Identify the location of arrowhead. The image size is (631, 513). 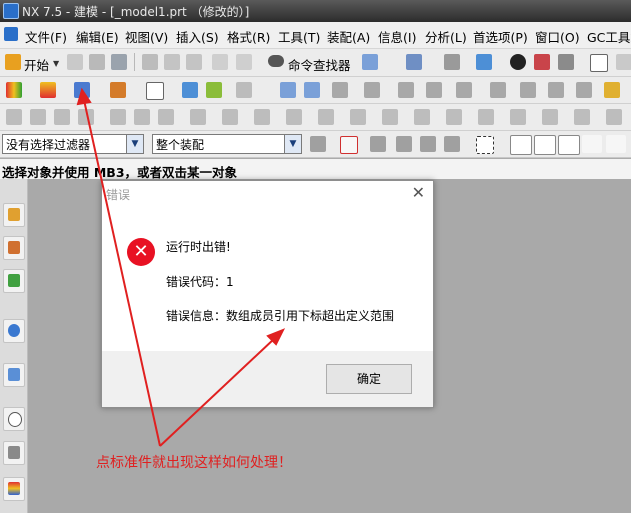
(84, 96).